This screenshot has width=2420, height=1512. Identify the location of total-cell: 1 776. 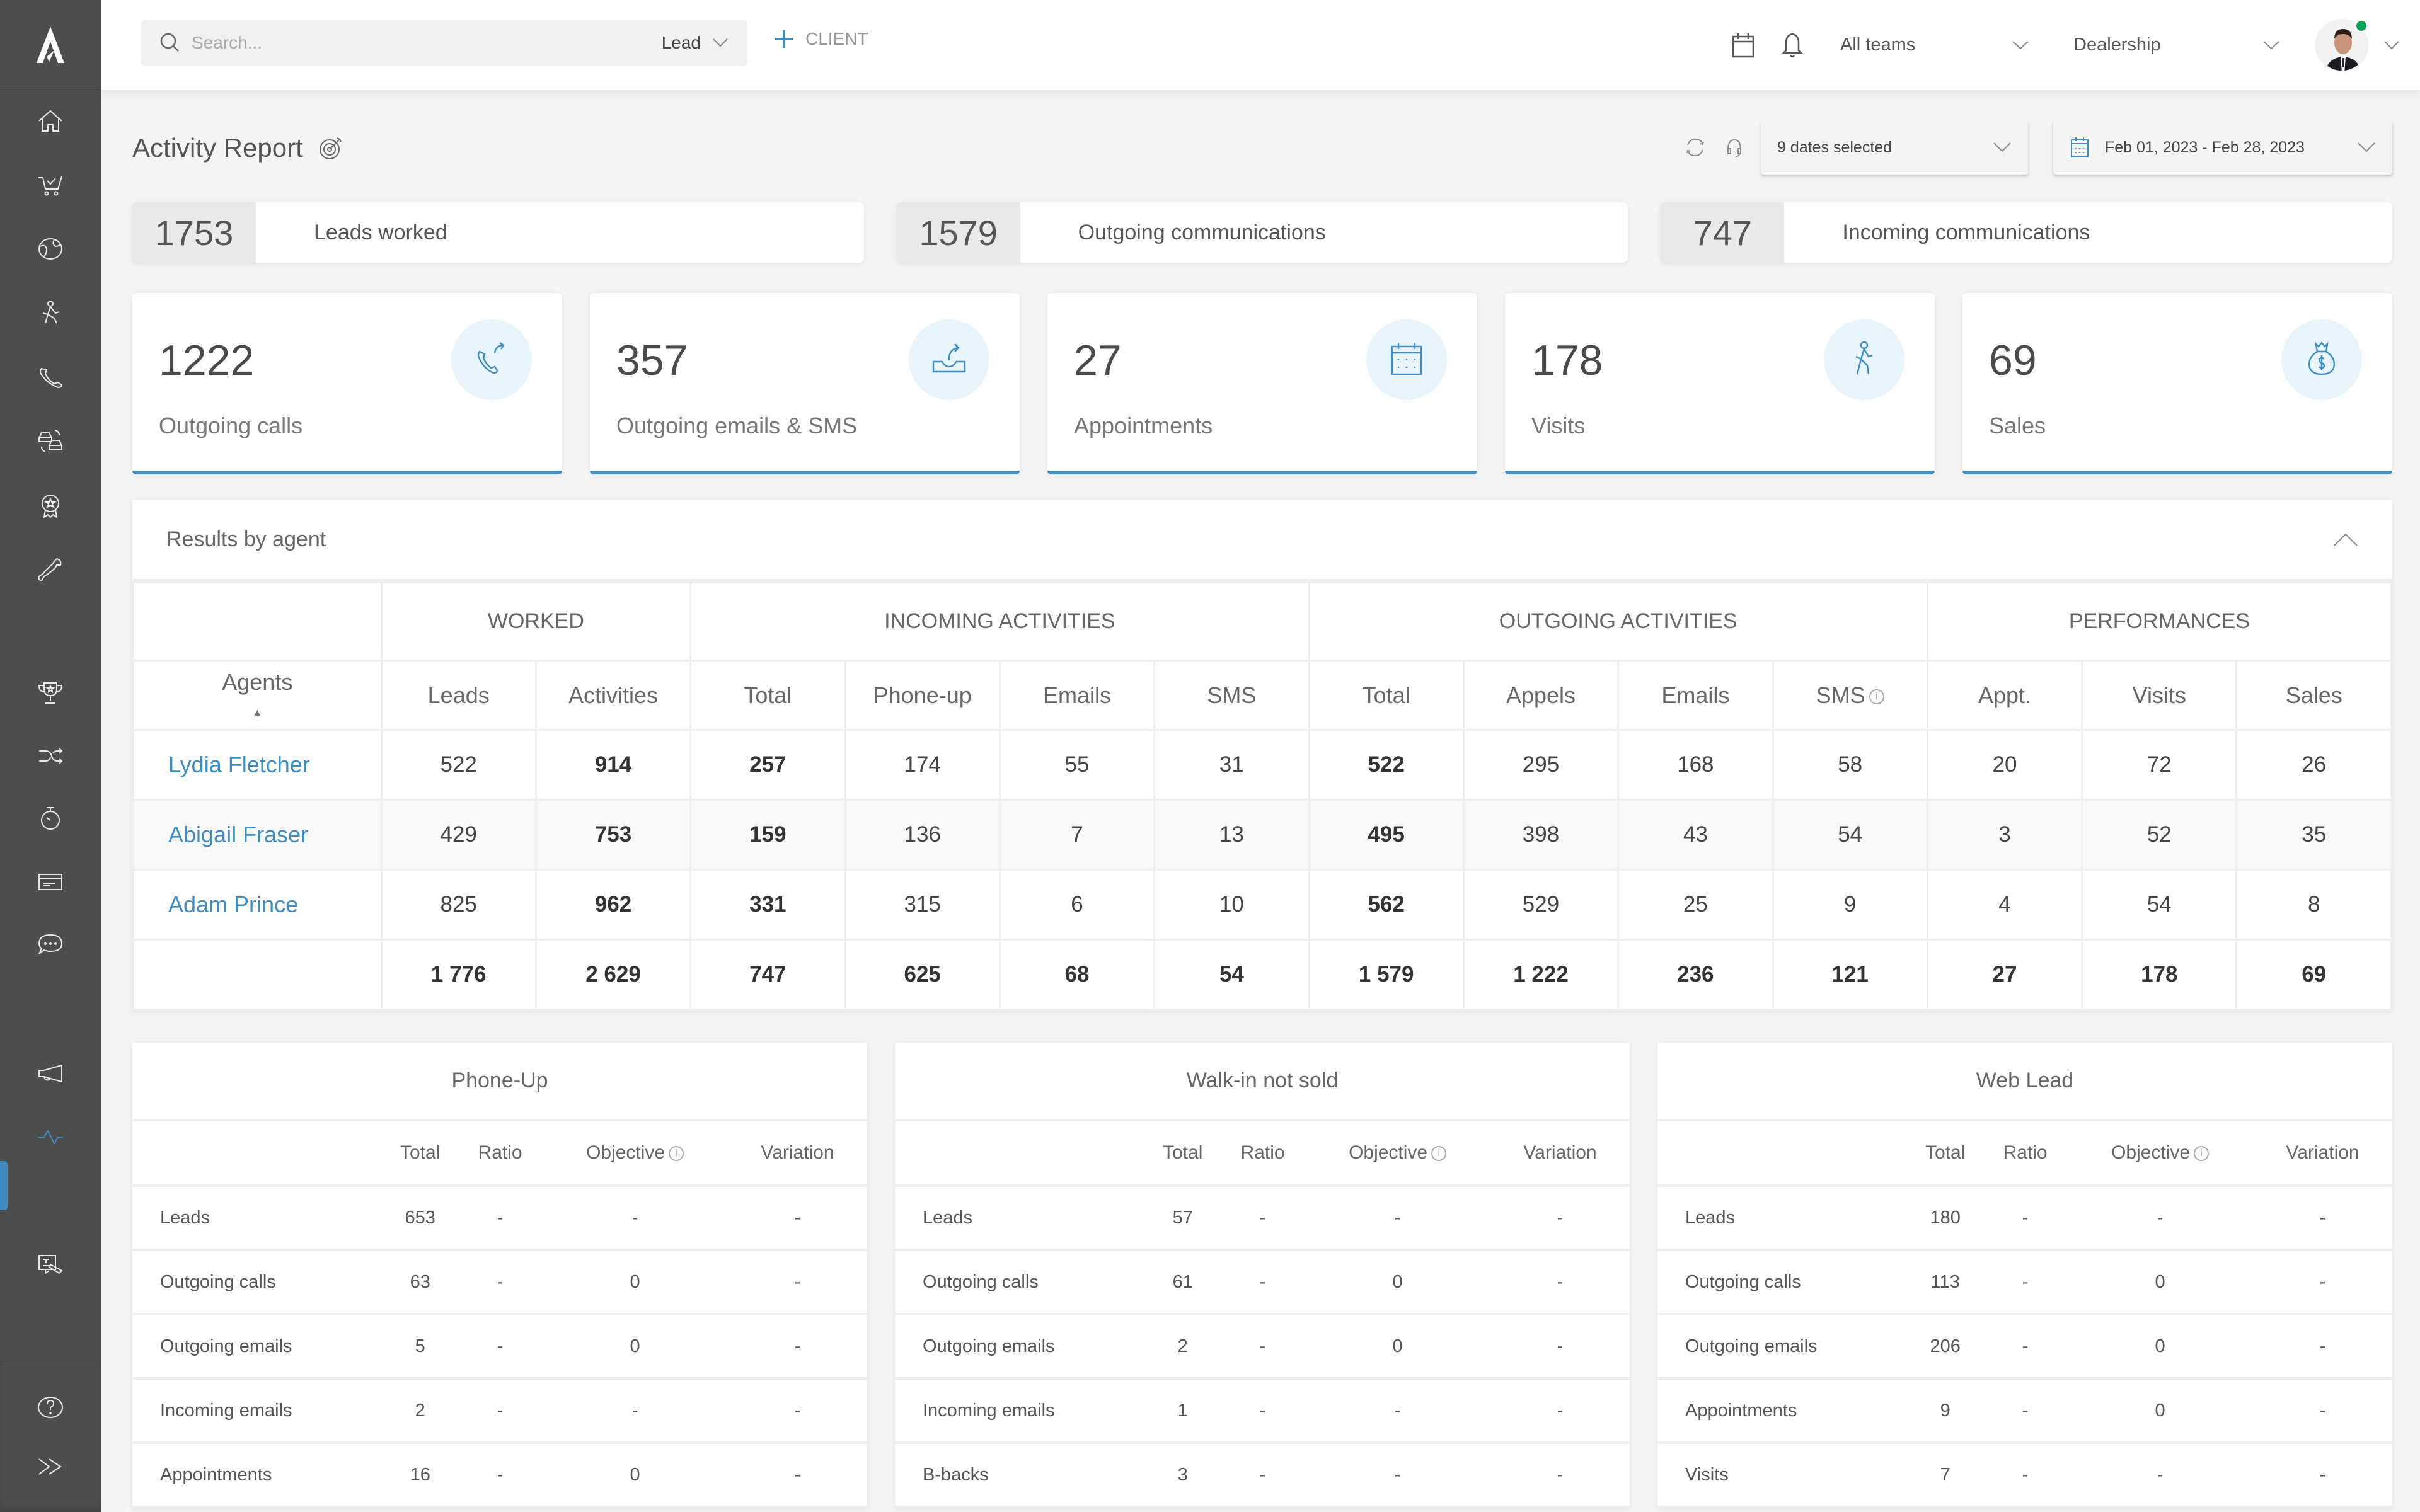
(459, 975).